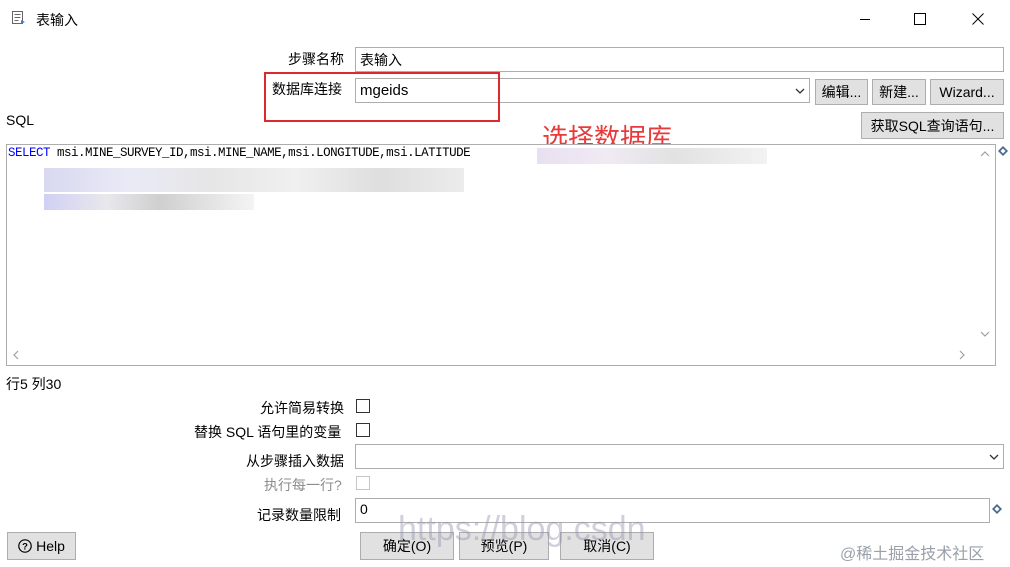 The image size is (1010, 567). Describe the element at coordinates (985, 154) in the screenshot. I see `scroll-up-icon` at that location.